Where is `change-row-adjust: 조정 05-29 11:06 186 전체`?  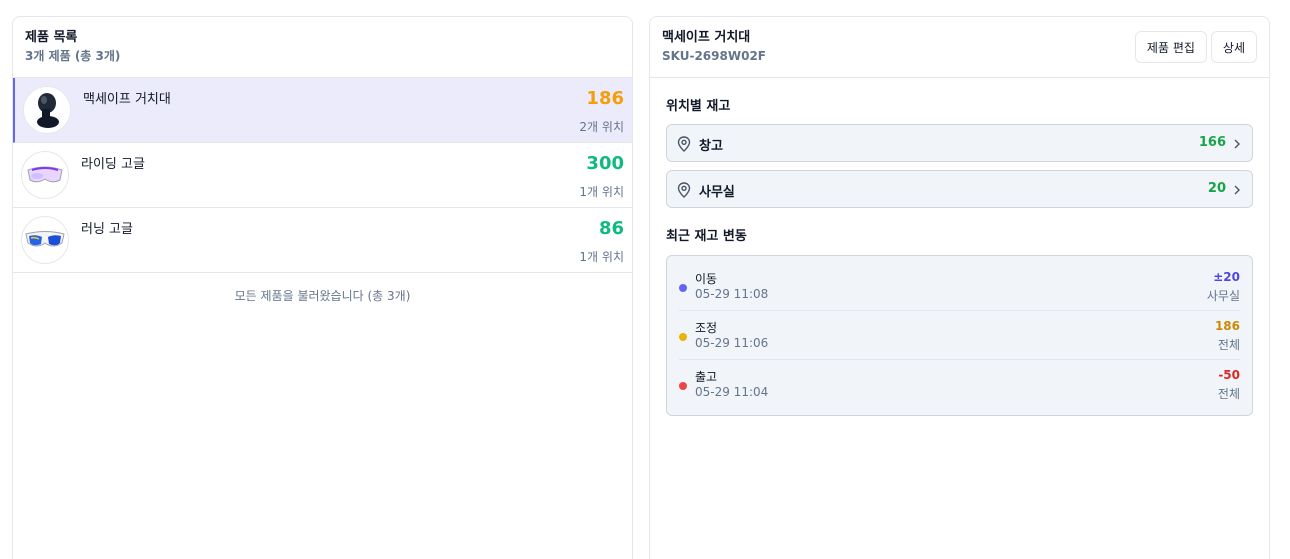 change-row-adjust: 조정 05-29 11:06 186 전체 is located at coordinates (959, 335).